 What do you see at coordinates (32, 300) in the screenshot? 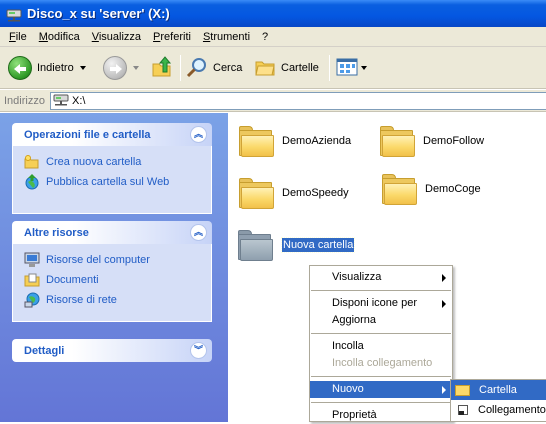
I see `network-globe-icon` at bounding box center [32, 300].